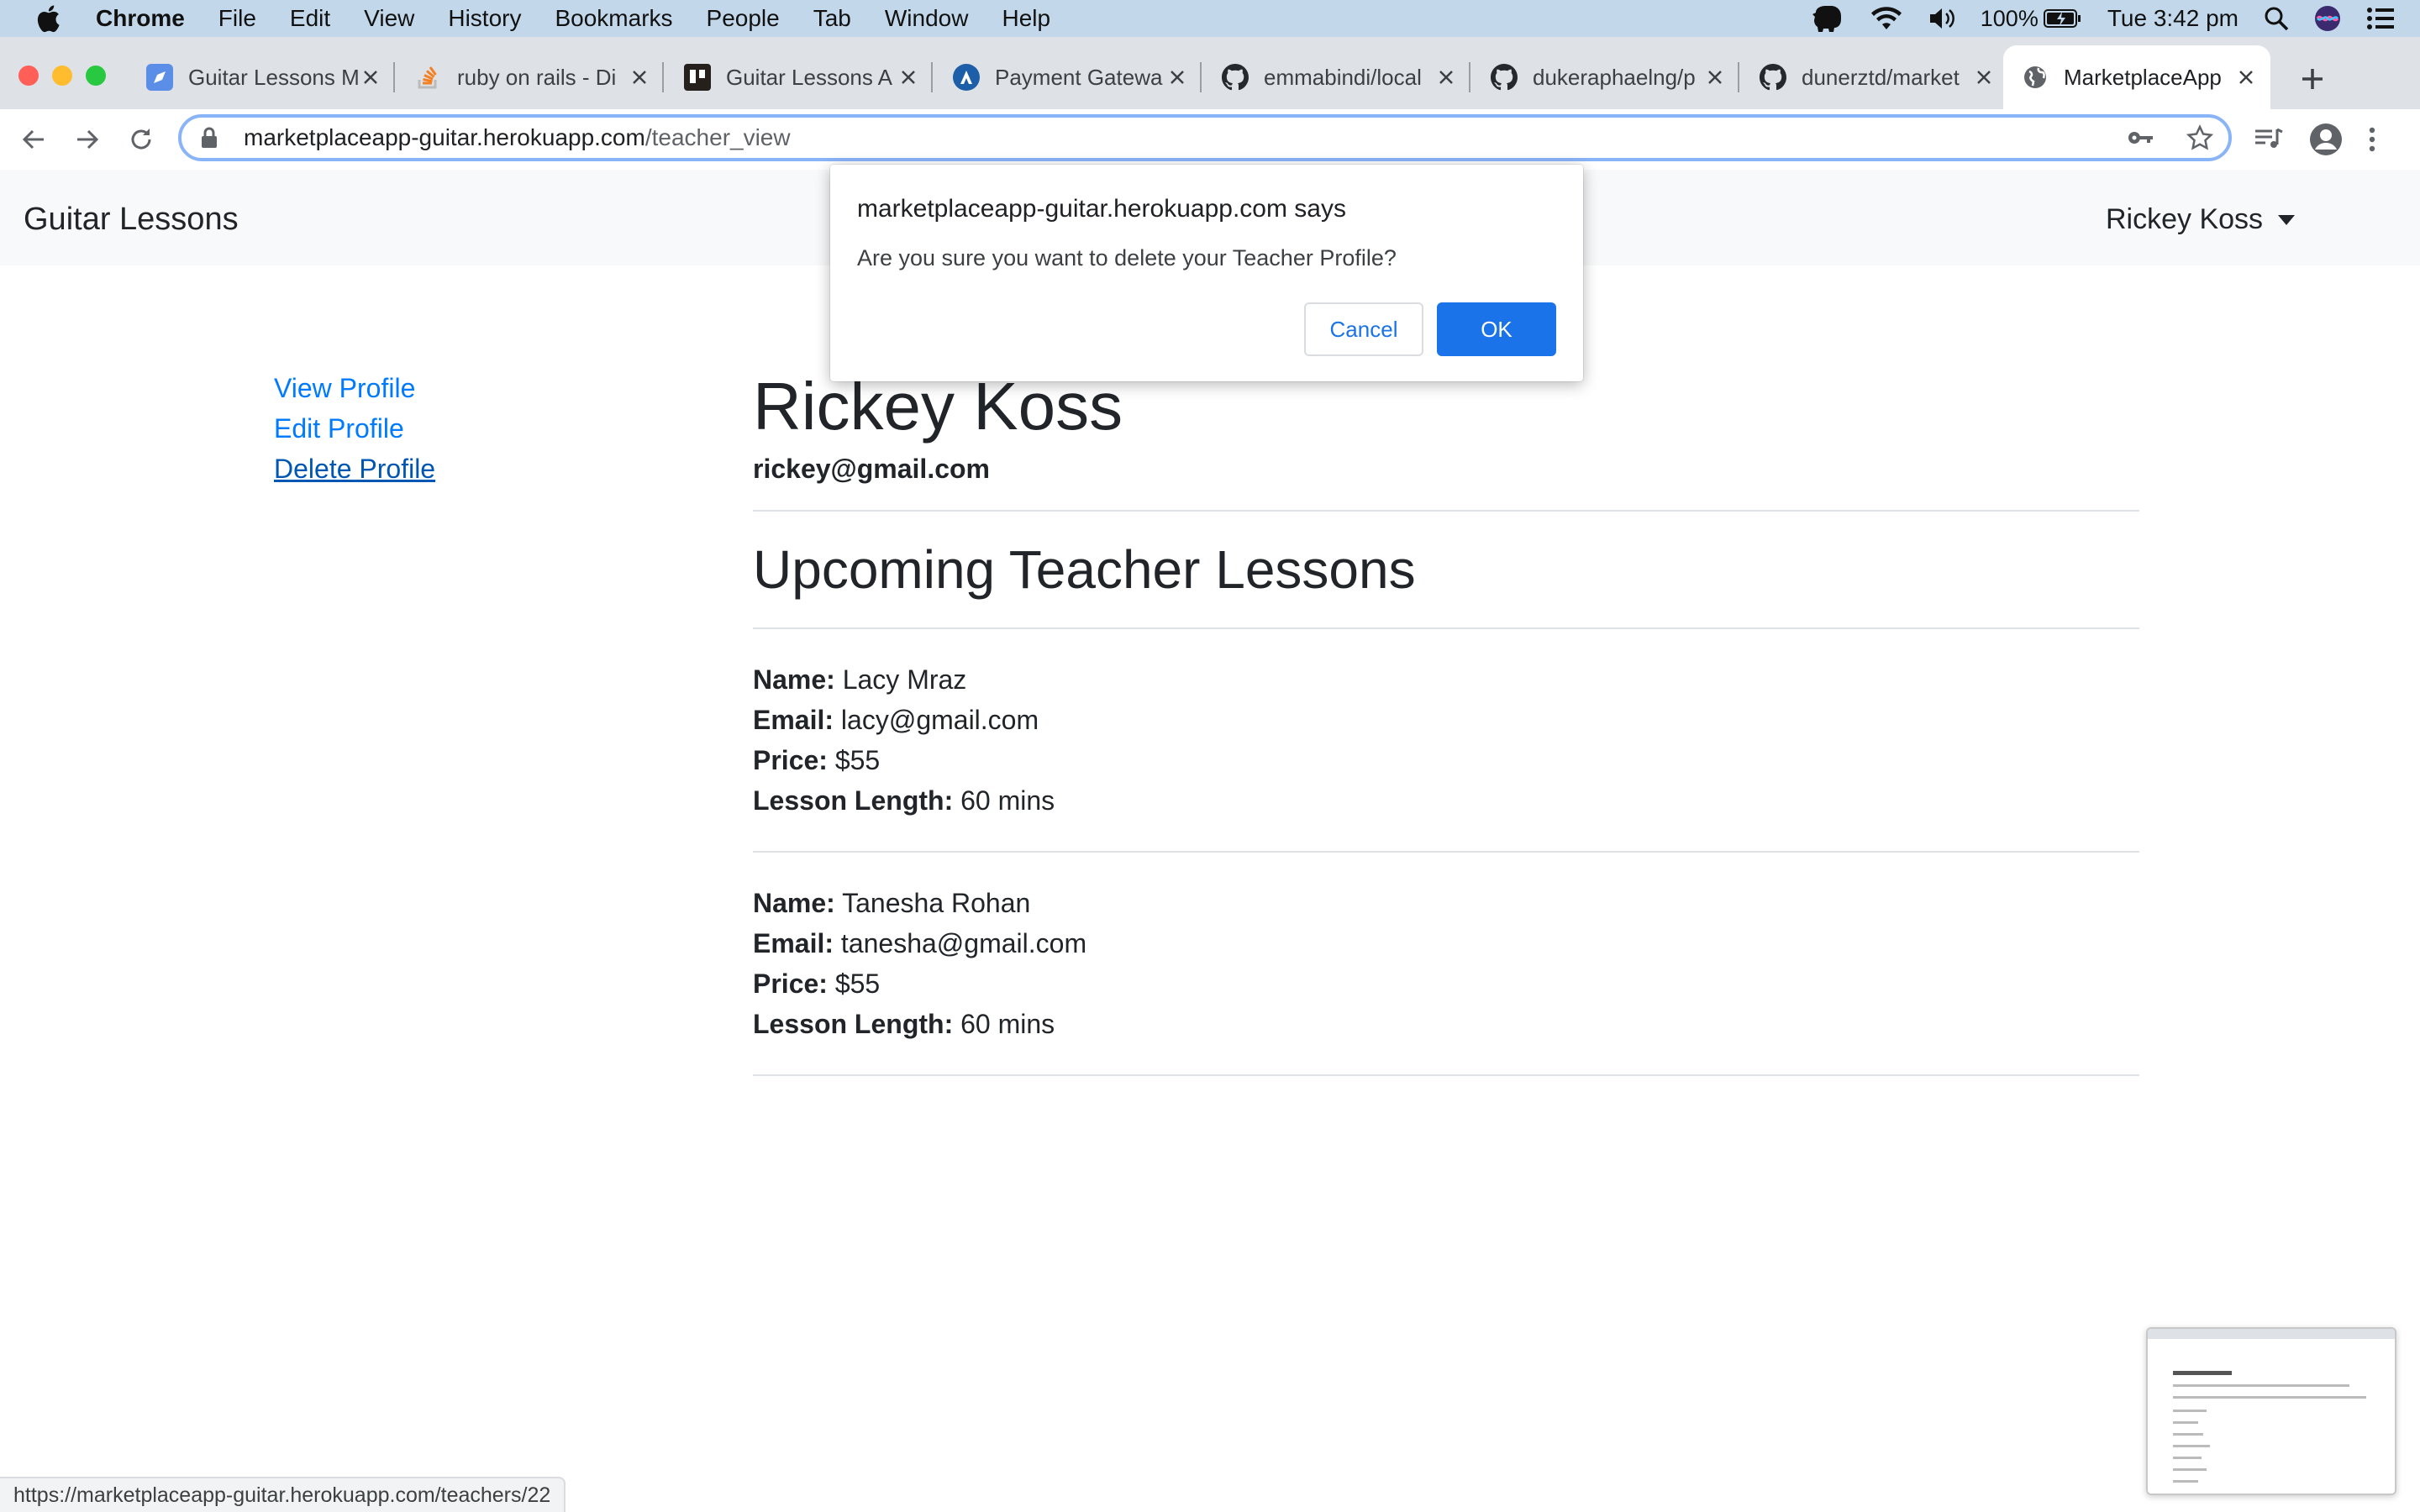 The image size is (2420, 1512). What do you see at coordinates (2172, 18) in the screenshot?
I see `menu-bar-clock: Tue 3:42 pm` at bounding box center [2172, 18].